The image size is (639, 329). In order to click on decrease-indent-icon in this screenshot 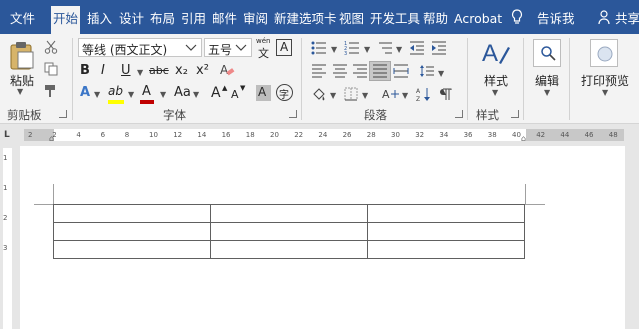, I will do `click(417, 49)`.